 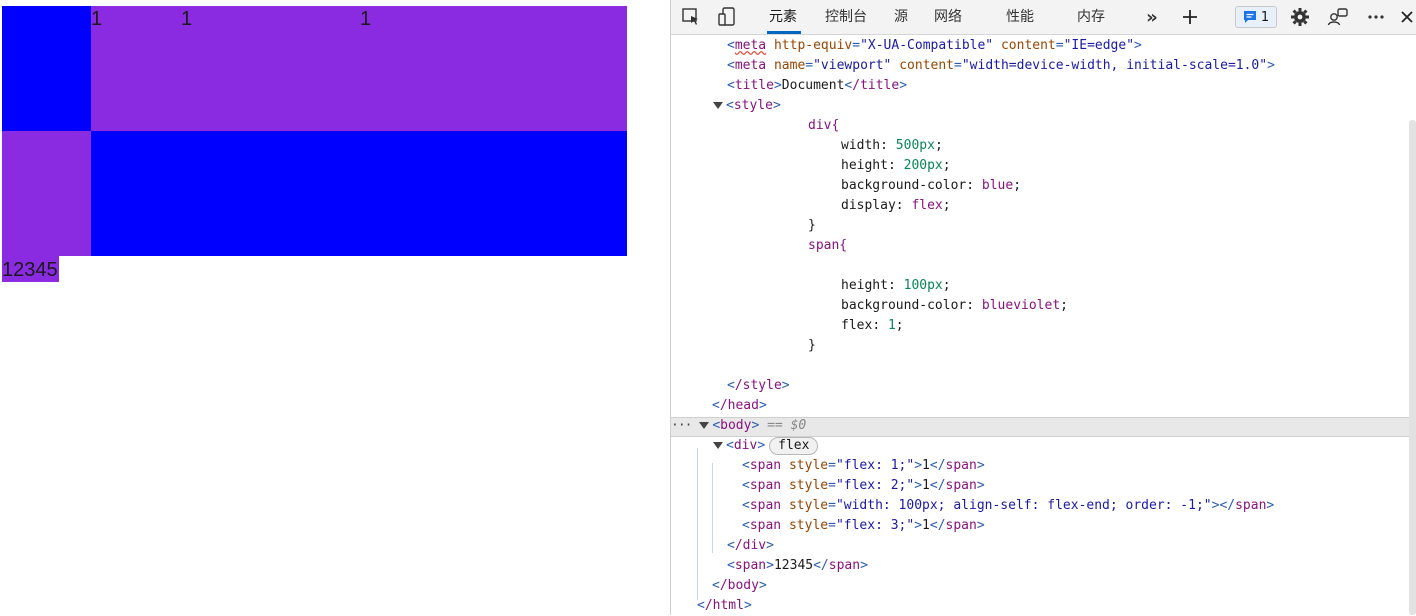 What do you see at coordinates (682, 425) in the screenshot?
I see `more-actions-icon: ···` at bounding box center [682, 425].